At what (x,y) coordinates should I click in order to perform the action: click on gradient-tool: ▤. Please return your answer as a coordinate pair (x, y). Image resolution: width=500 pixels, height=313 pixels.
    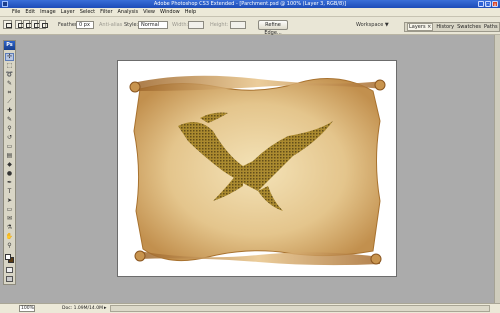
    Looking at the image, I should click on (9, 156).